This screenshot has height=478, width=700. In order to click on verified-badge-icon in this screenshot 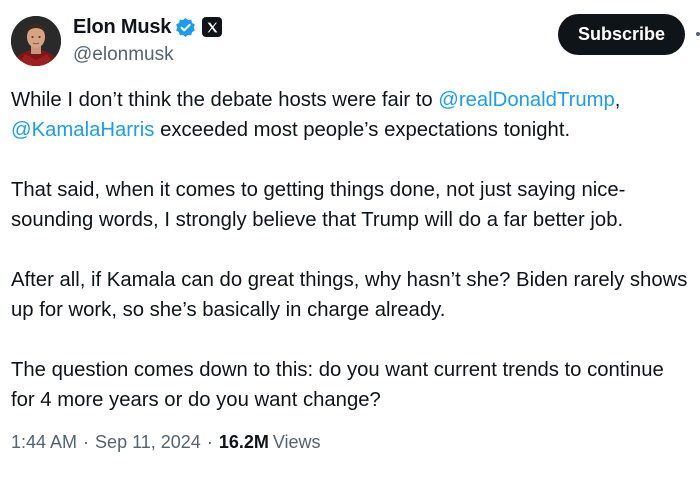, I will do `click(185, 27)`.